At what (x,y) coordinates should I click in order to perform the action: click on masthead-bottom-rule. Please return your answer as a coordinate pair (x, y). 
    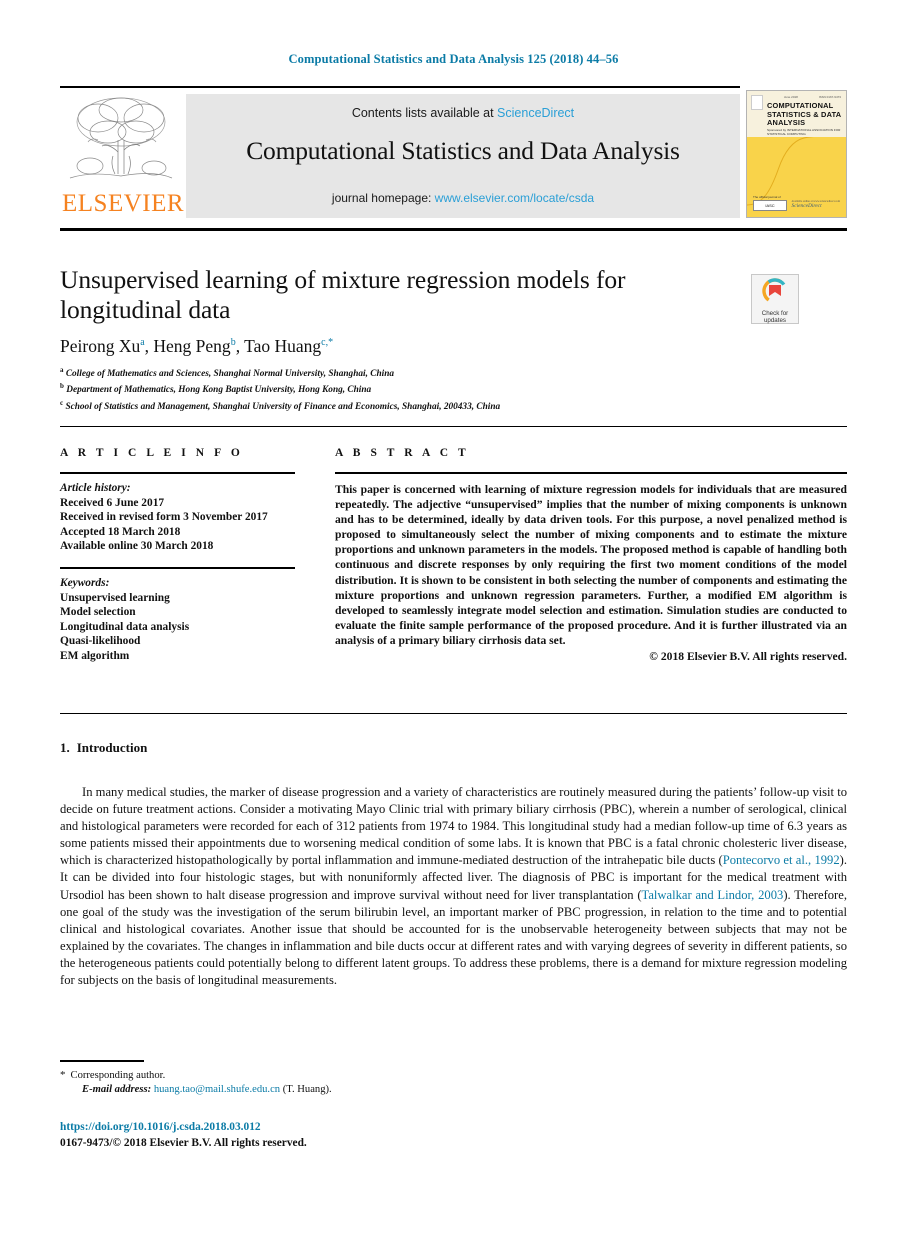
    Looking at the image, I should click on (453, 229).